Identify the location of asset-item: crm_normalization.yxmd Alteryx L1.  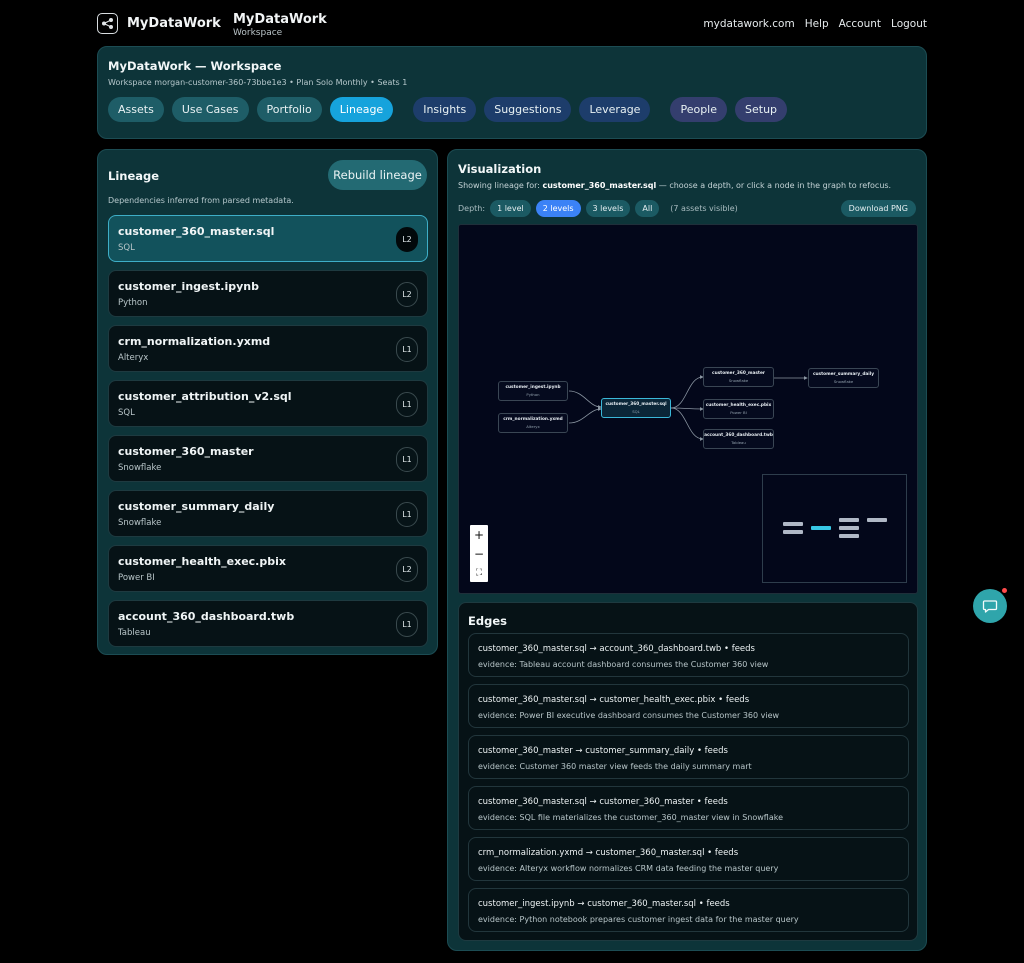
(268, 348).